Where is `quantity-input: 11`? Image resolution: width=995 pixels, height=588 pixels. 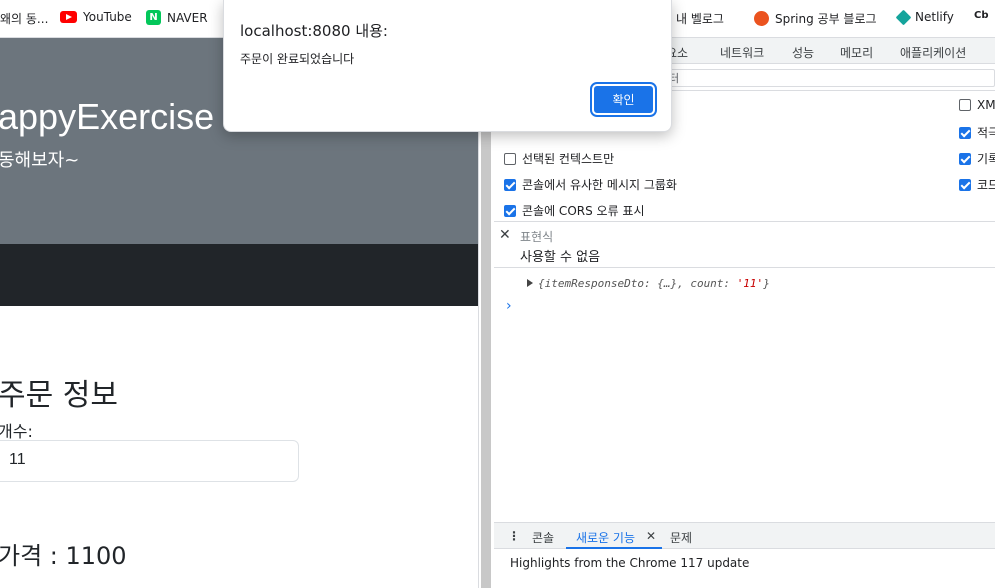 quantity-input: 11 is located at coordinates (149, 461).